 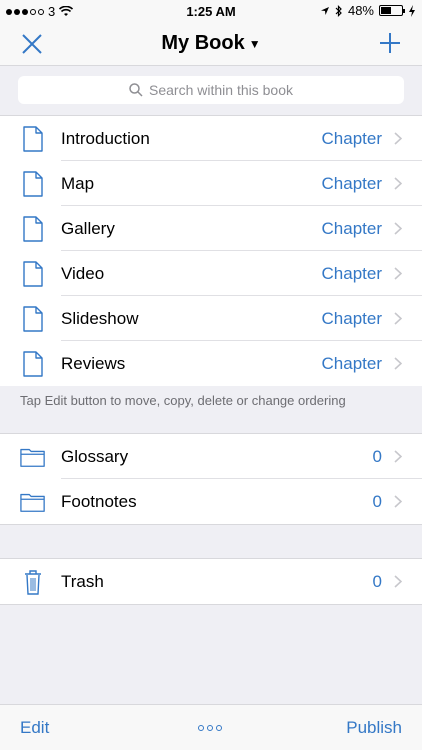 I want to click on status-right: 48%, so click(x=368, y=10).